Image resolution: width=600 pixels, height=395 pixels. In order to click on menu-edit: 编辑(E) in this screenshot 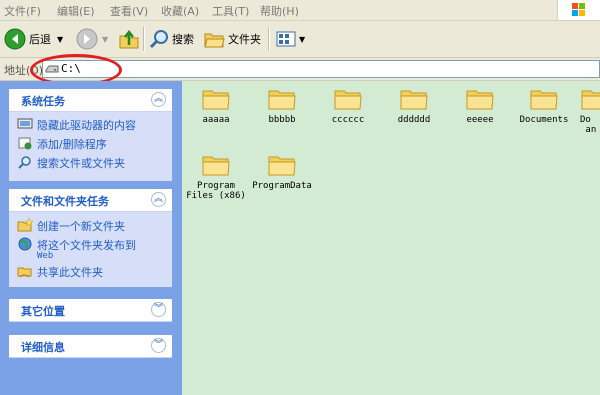, I will do `click(76, 11)`.